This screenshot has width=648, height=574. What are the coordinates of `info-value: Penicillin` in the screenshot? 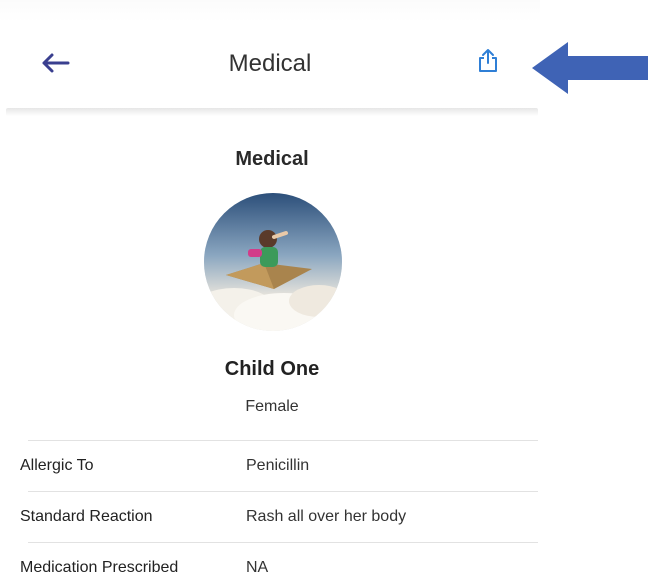 It's located at (278, 465).